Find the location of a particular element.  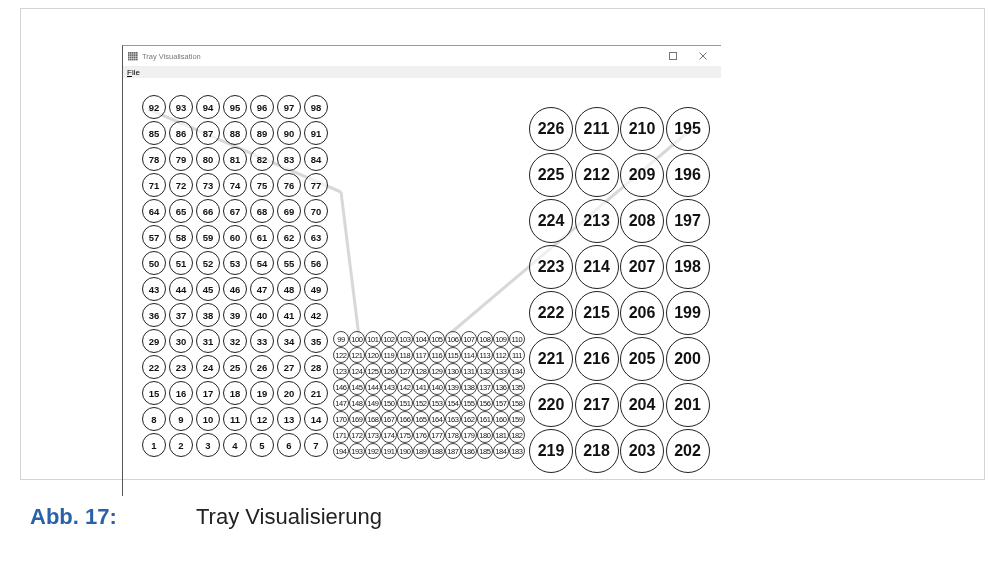

vial-position: 199 is located at coordinates (687, 313).